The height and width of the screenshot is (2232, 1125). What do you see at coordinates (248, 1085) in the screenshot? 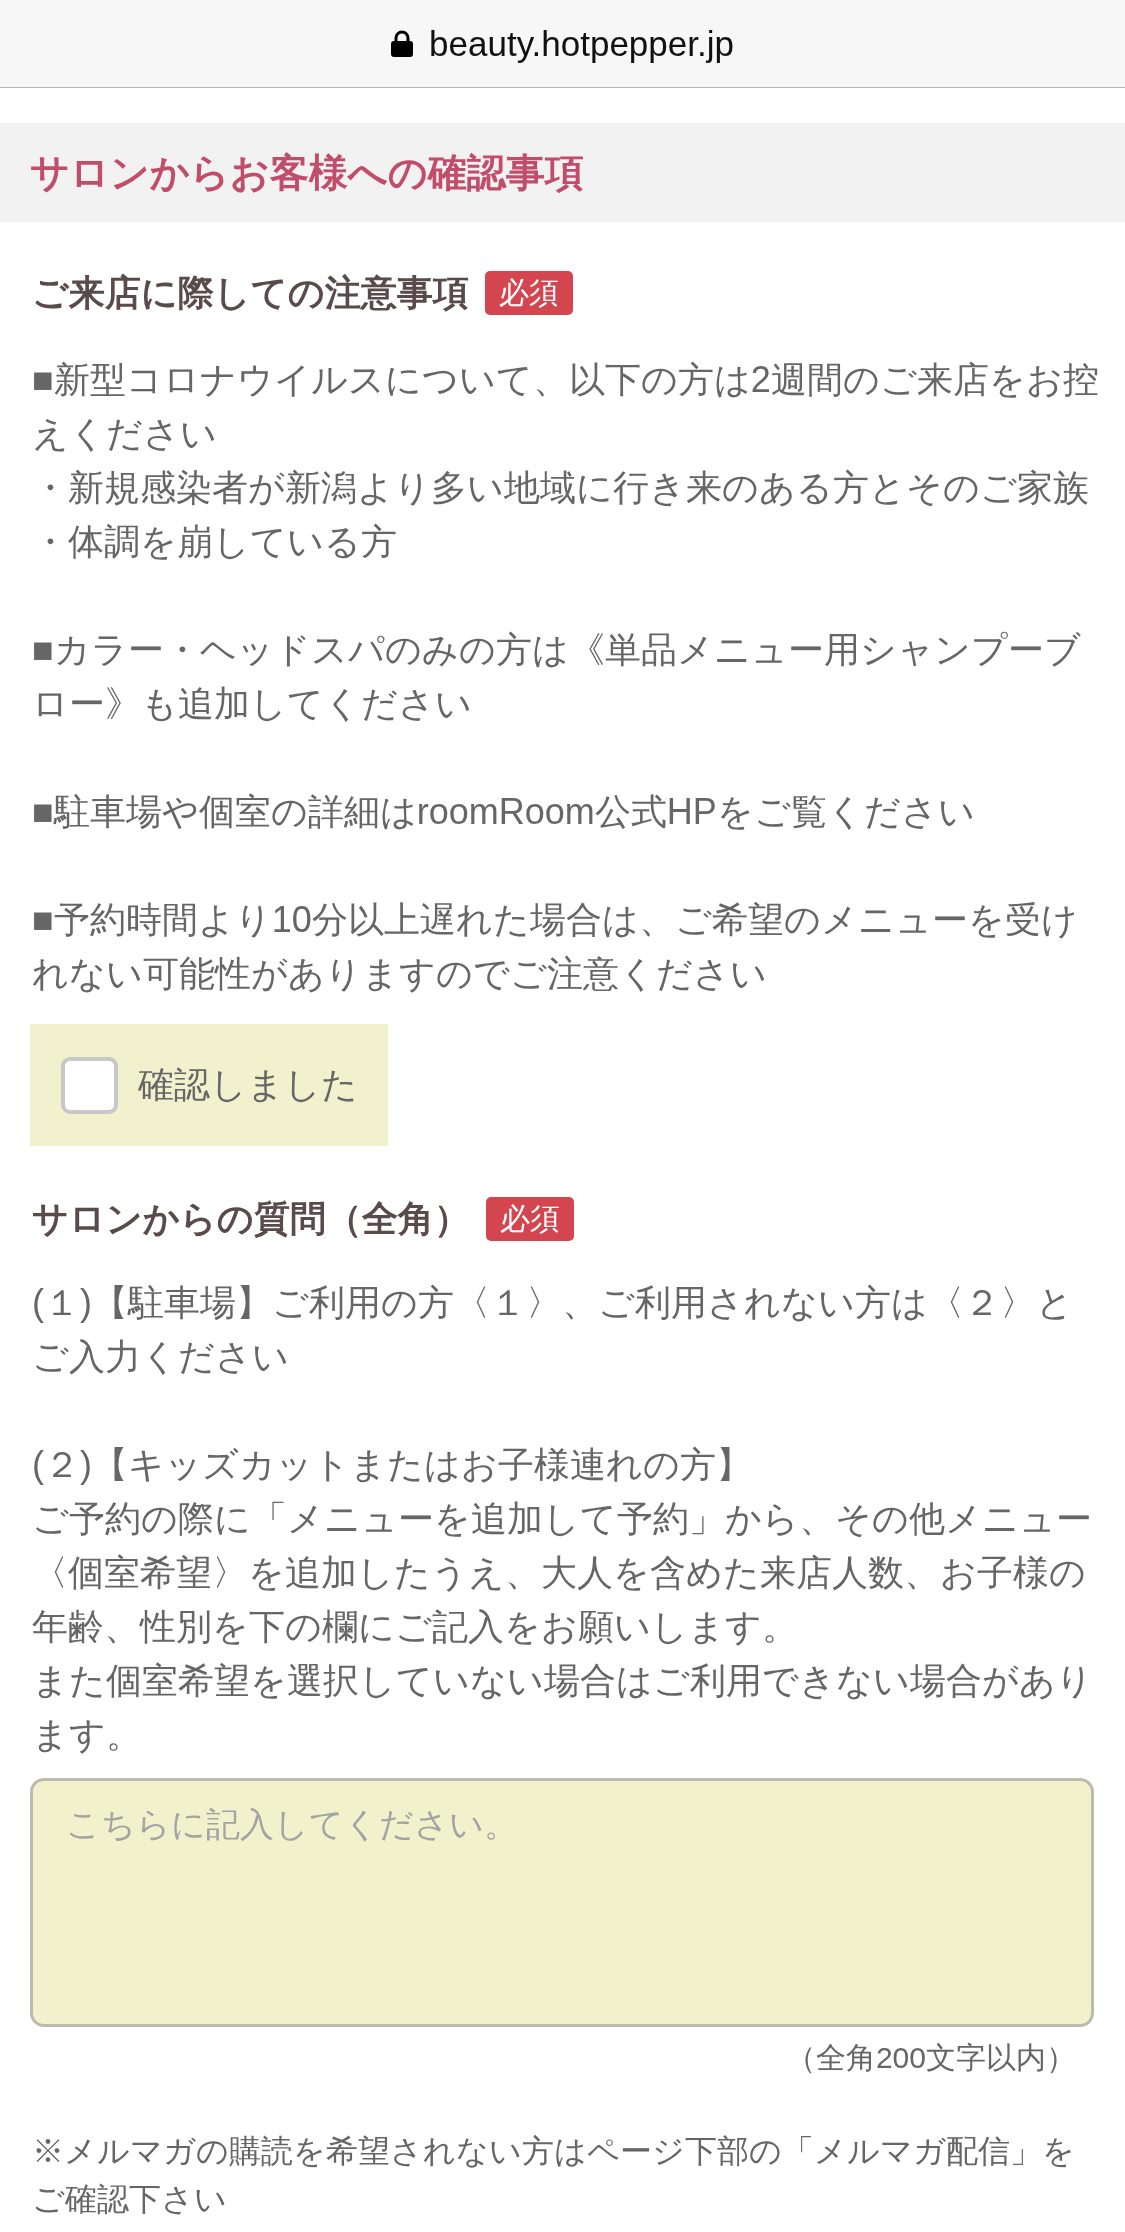
I see `checkbox-label: 確認しました` at bounding box center [248, 1085].